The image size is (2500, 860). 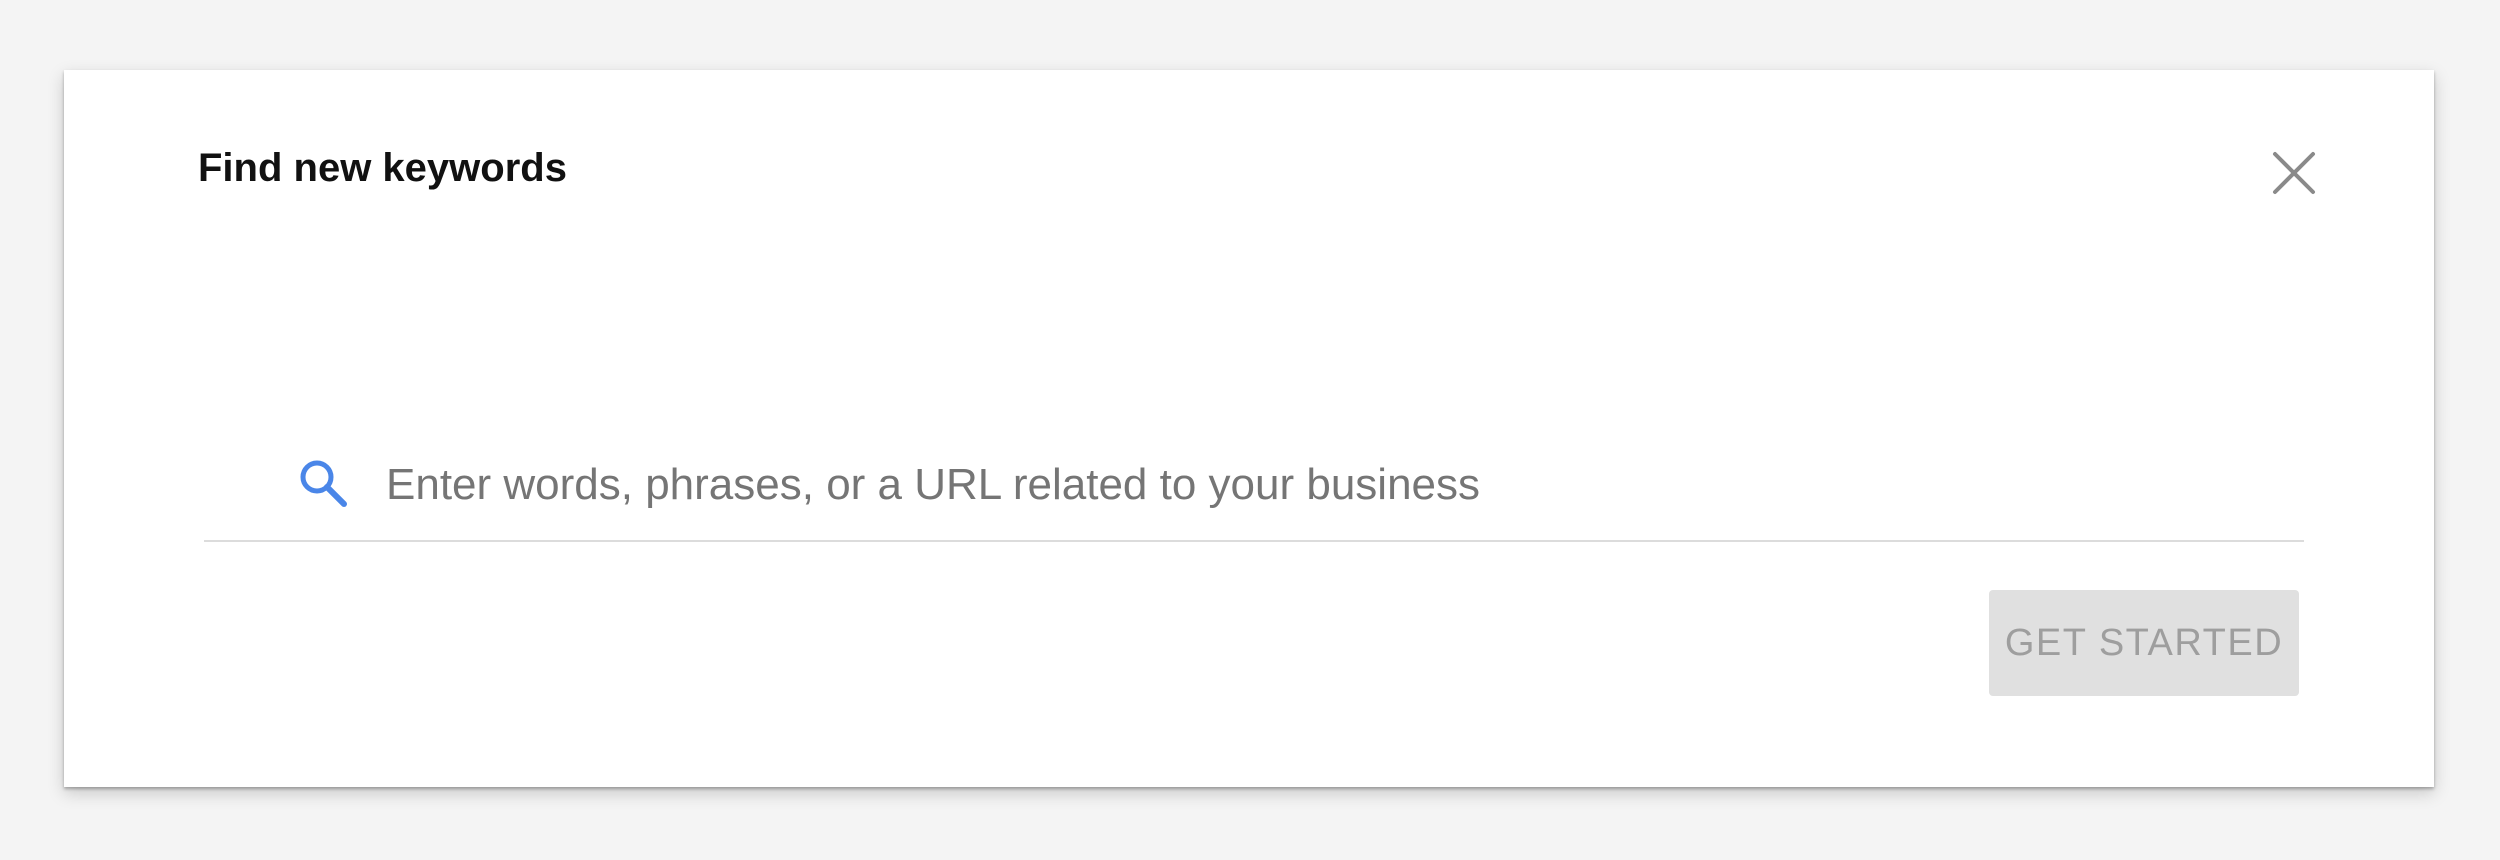 I want to click on close-button, so click(x=2294, y=173).